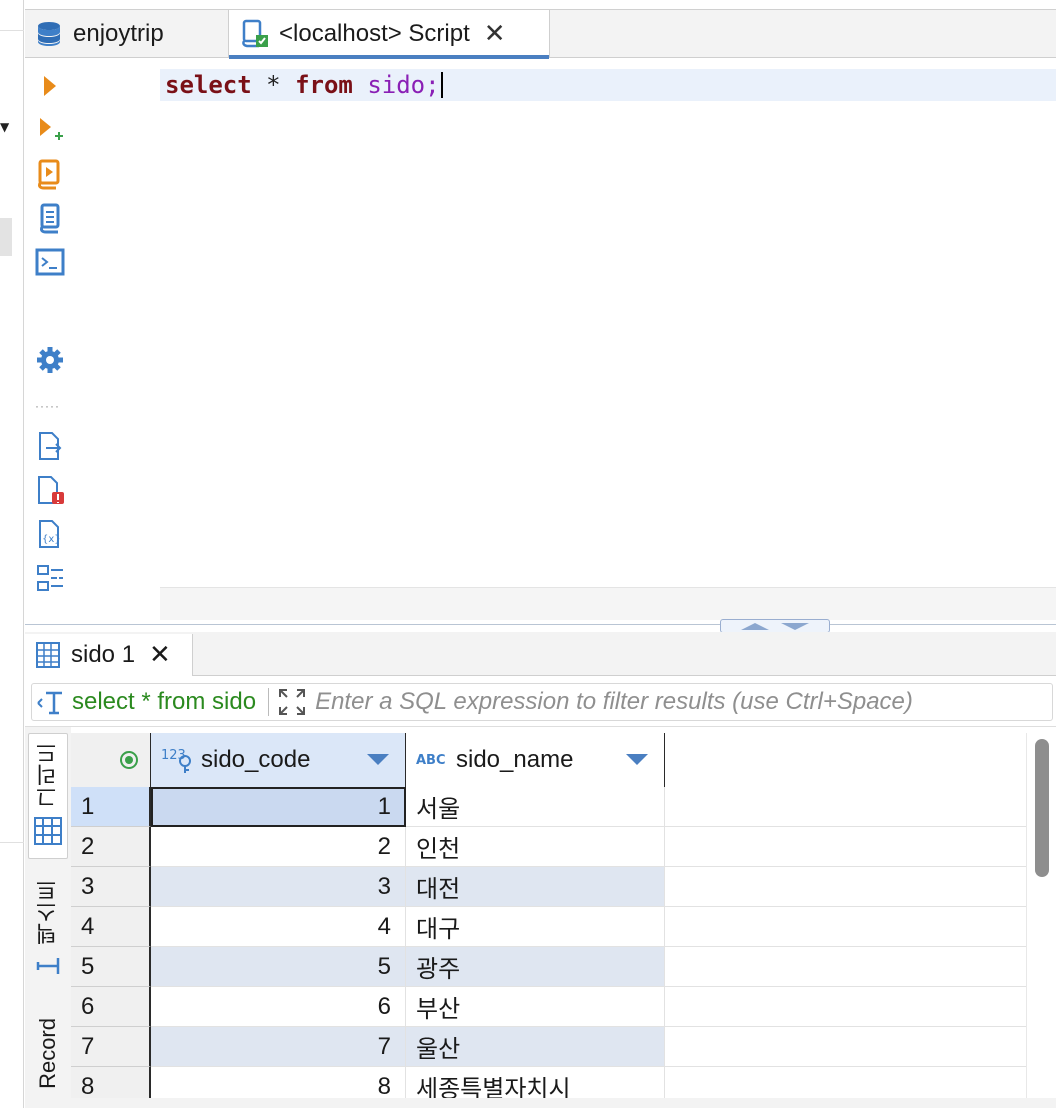 This screenshot has width=1056, height=1108. What do you see at coordinates (103, 654) in the screenshot?
I see `tab-label: sido 1` at bounding box center [103, 654].